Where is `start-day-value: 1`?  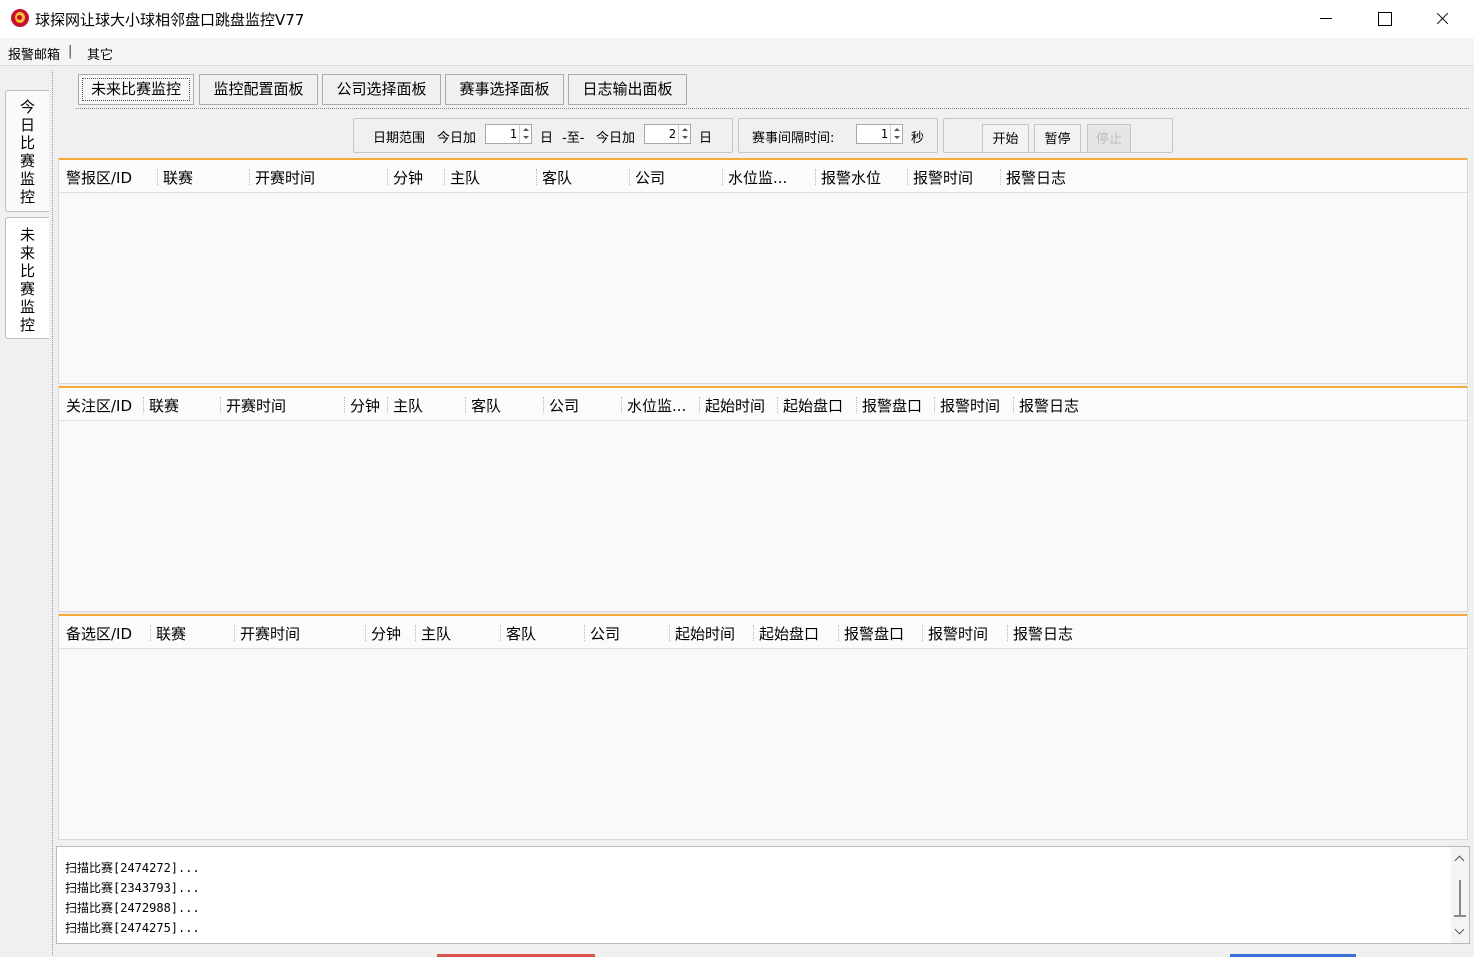 start-day-value: 1 is located at coordinates (513, 134).